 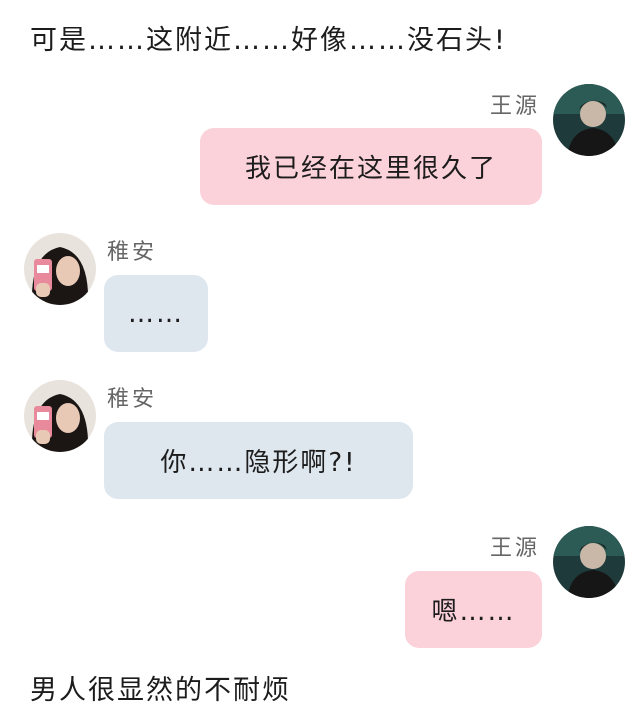 What do you see at coordinates (268, 40) in the screenshot?
I see `narration-top: 可是……这附近……好像……没石头!` at bounding box center [268, 40].